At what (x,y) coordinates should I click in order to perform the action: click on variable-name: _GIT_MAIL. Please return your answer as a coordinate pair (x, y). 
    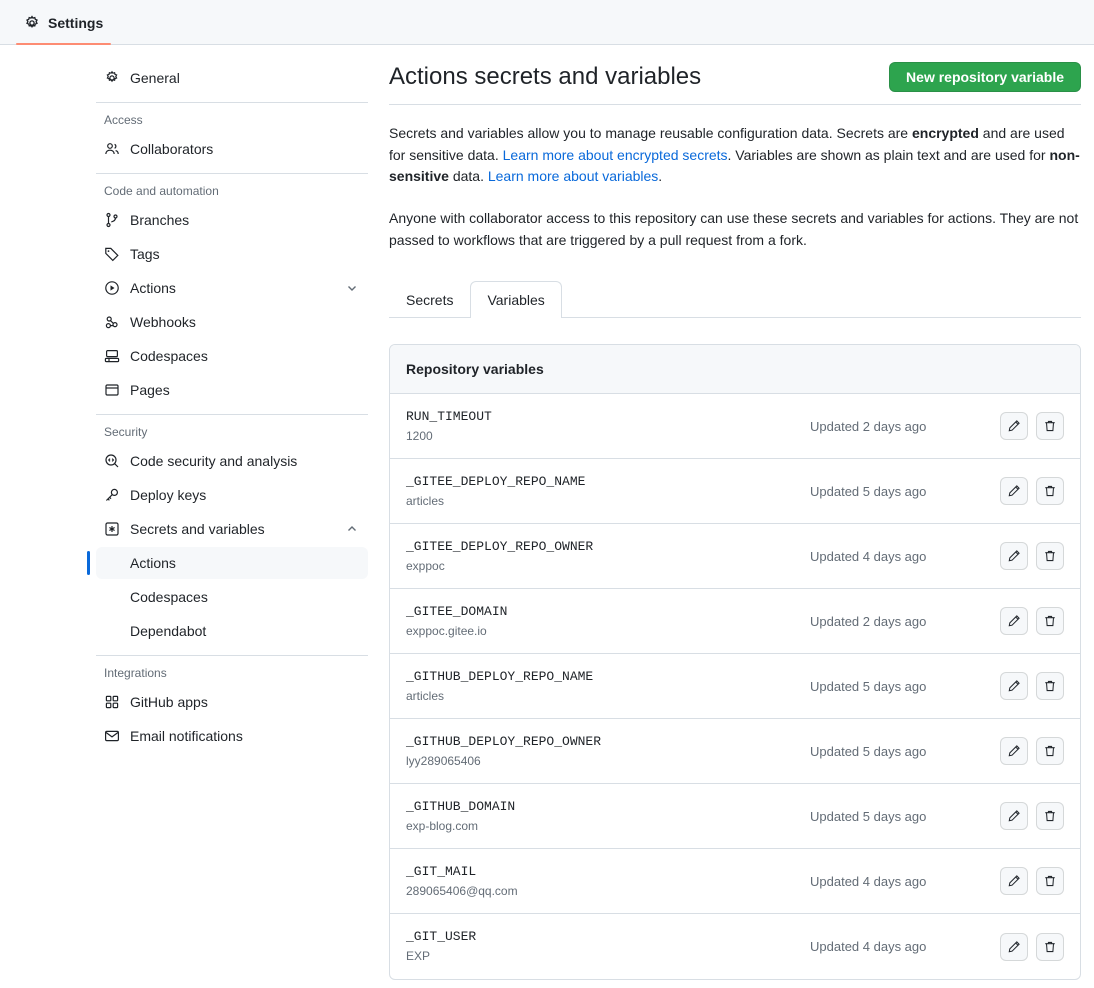
    Looking at the image, I should click on (441, 871).